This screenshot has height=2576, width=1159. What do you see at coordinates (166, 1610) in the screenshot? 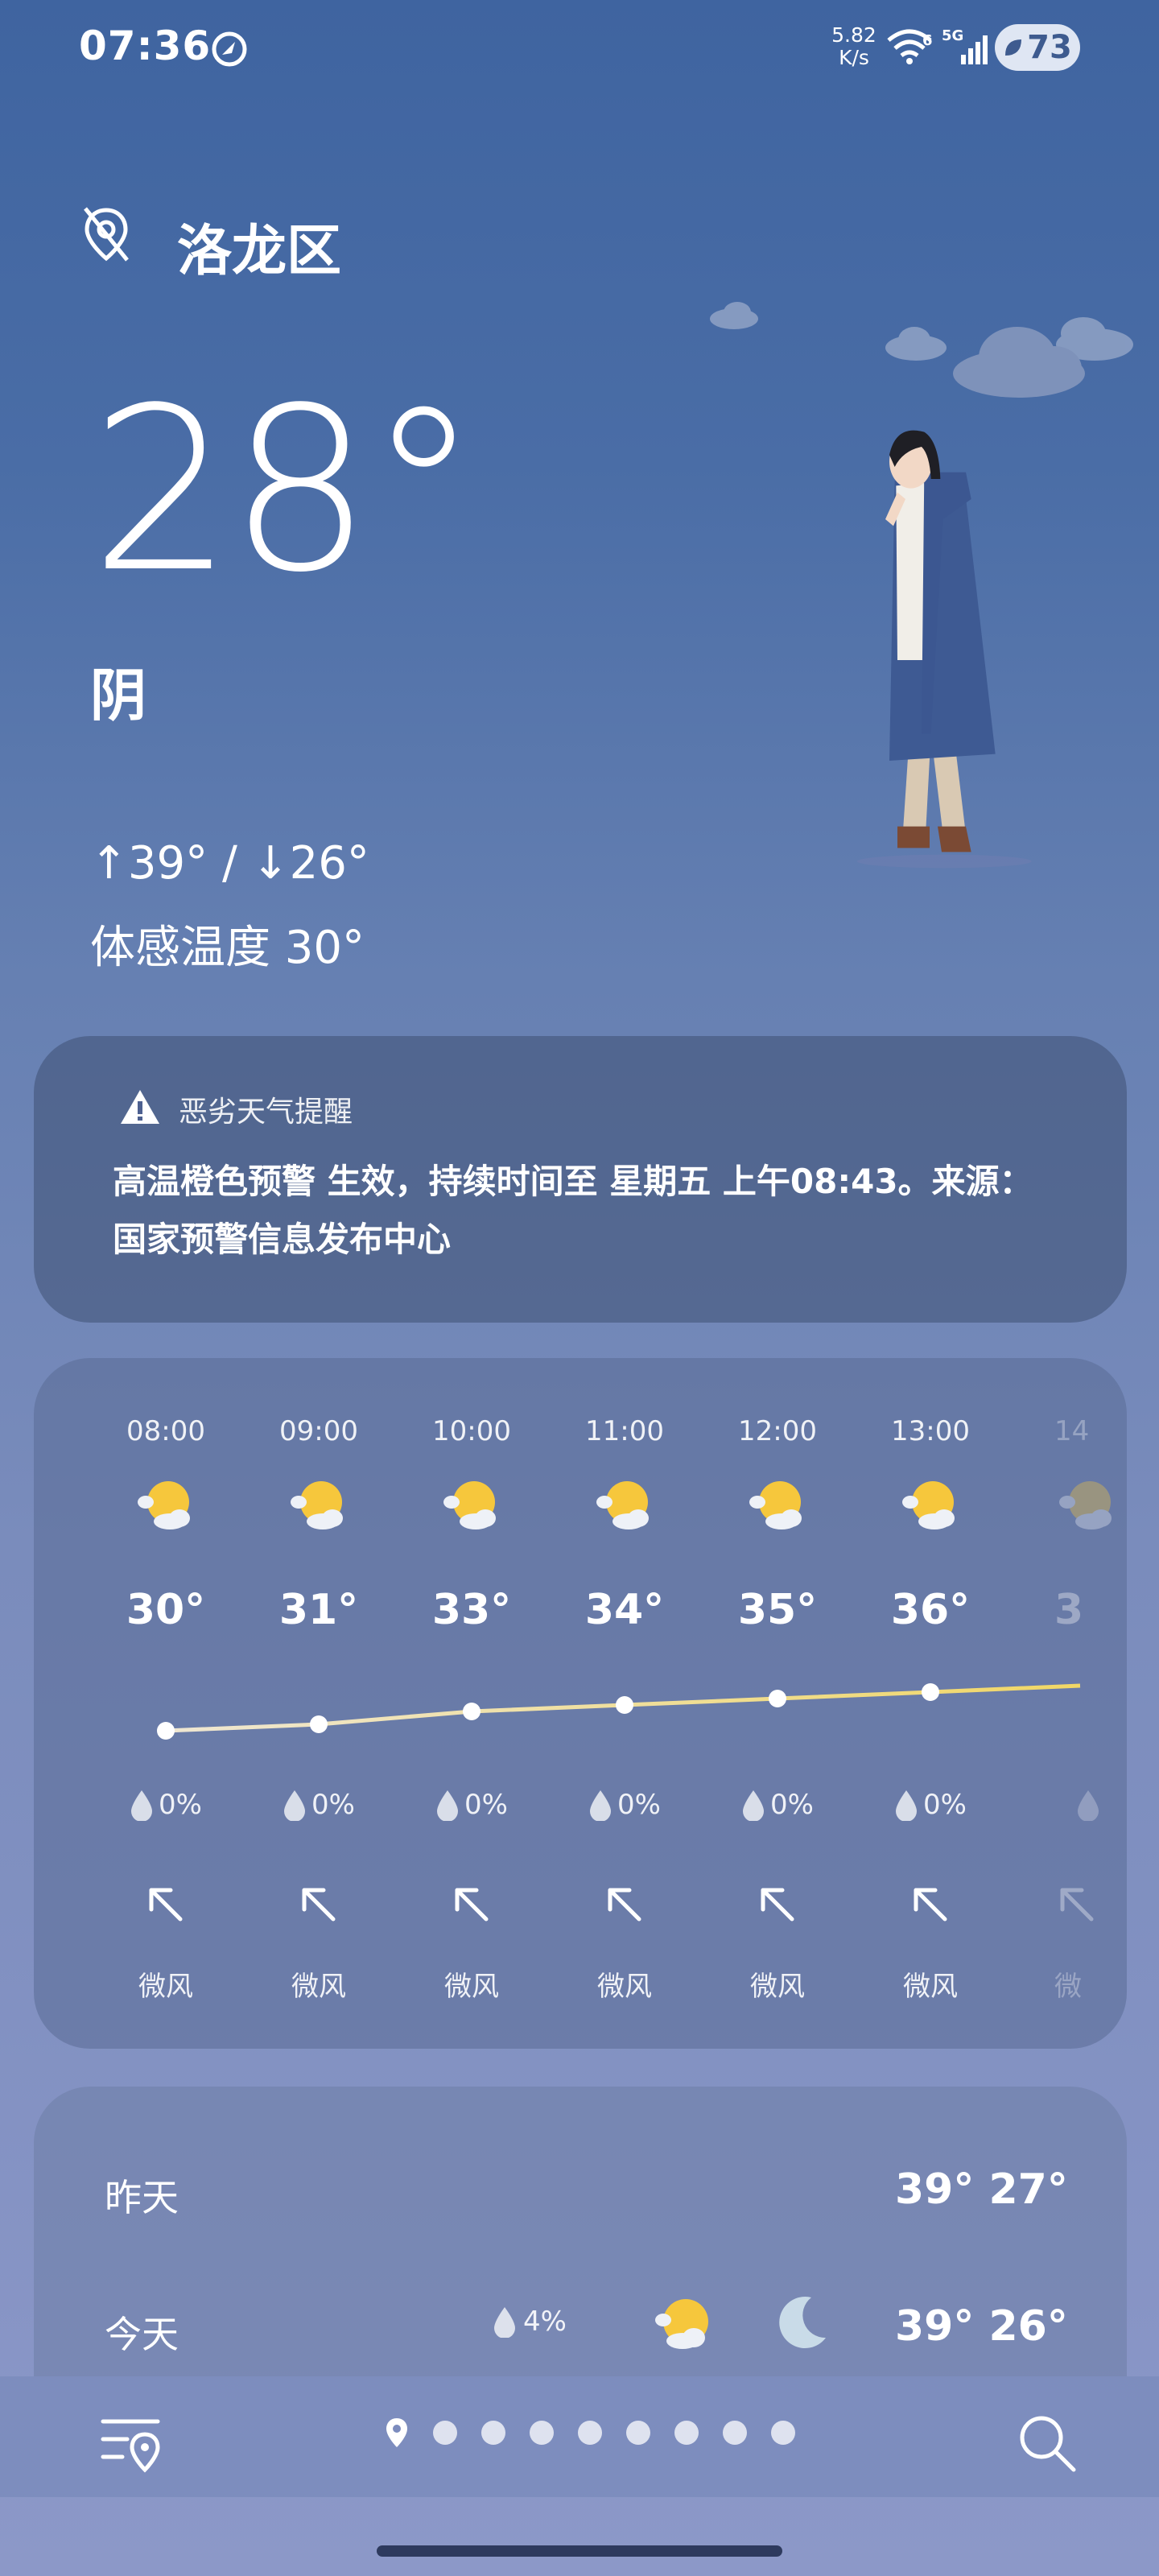
I see `hour-temp: 30°` at bounding box center [166, 1610].